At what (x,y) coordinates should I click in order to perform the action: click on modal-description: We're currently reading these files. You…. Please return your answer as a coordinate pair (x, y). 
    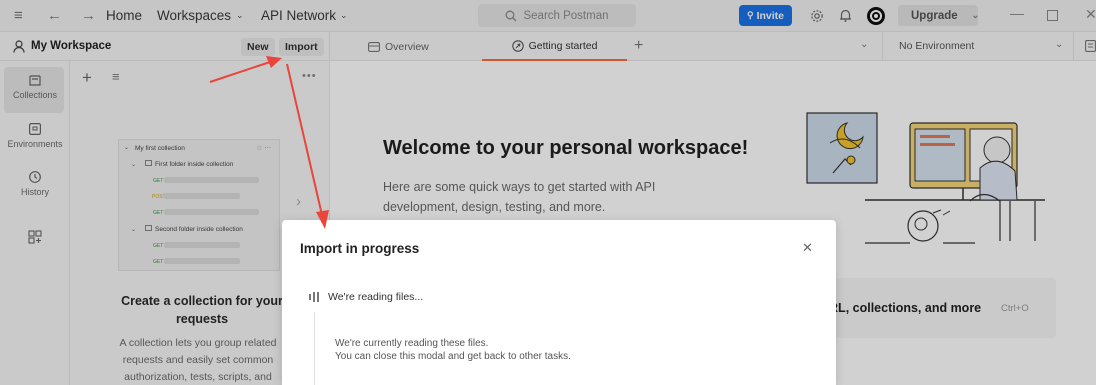
    Looking at the image, I should click on (453, 350).